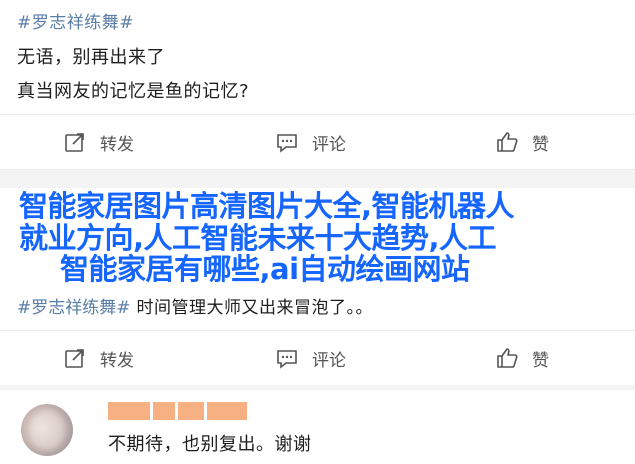 The width and height of the screenshot is (635, 464). Describe the element at coordinates (178, 412) in the screenshot. I see `nickname-blurred` at that location.